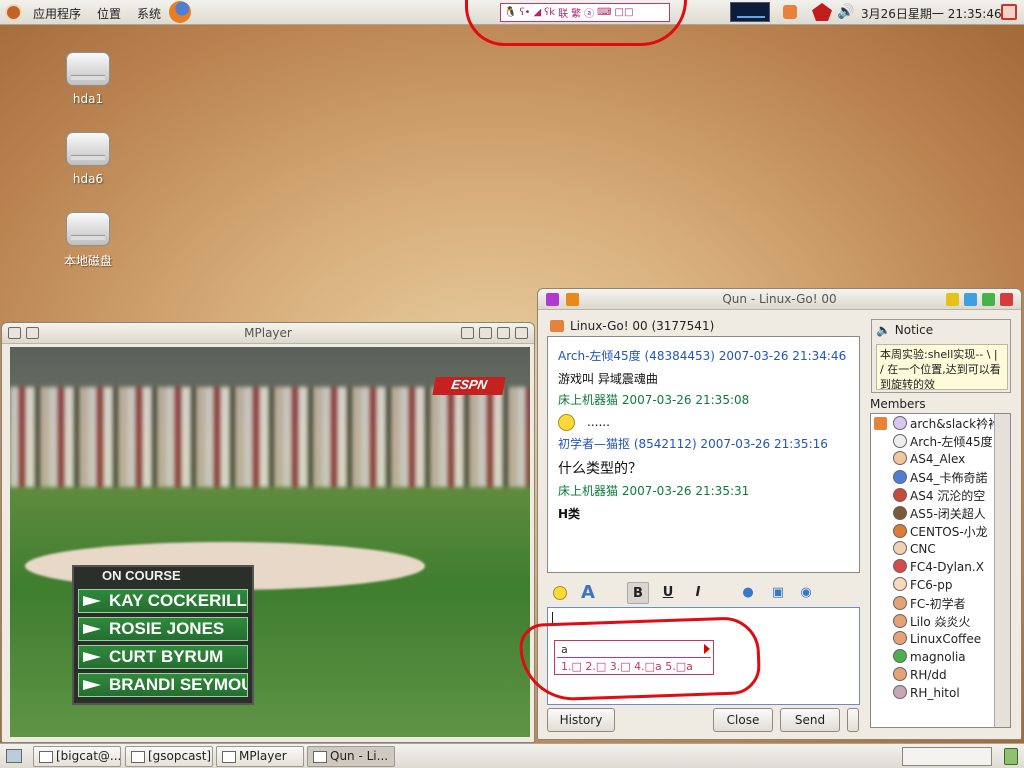  What do you see at coordinates (779, 299) in the screenshot?
I see `qun-titlebar: Qun - Linux-Go! 00` at bounding box center [779, 299].